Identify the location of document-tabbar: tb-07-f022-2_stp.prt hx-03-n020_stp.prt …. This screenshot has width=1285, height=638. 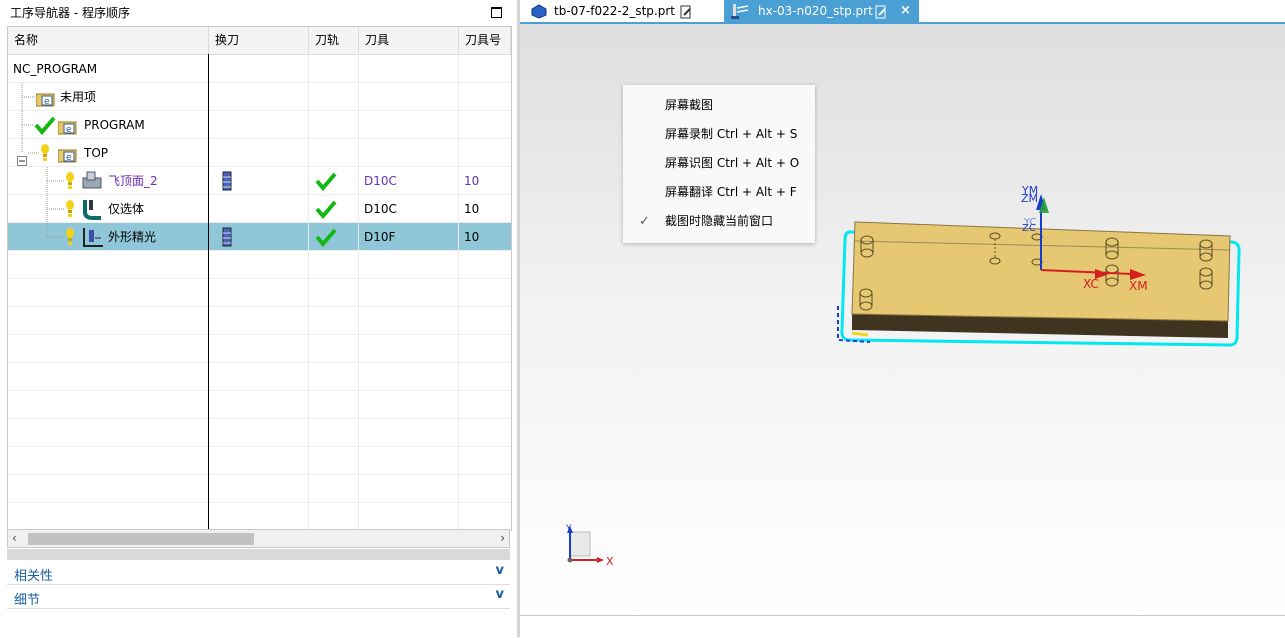
(902, 12).